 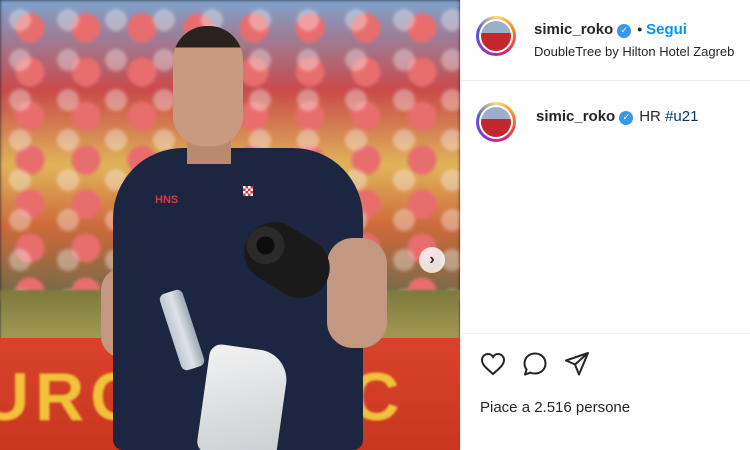 What do you see at coordinates (573, 29) in the screenshot?
I see `header-username: simic_roko` at bounding box center [573, 29].